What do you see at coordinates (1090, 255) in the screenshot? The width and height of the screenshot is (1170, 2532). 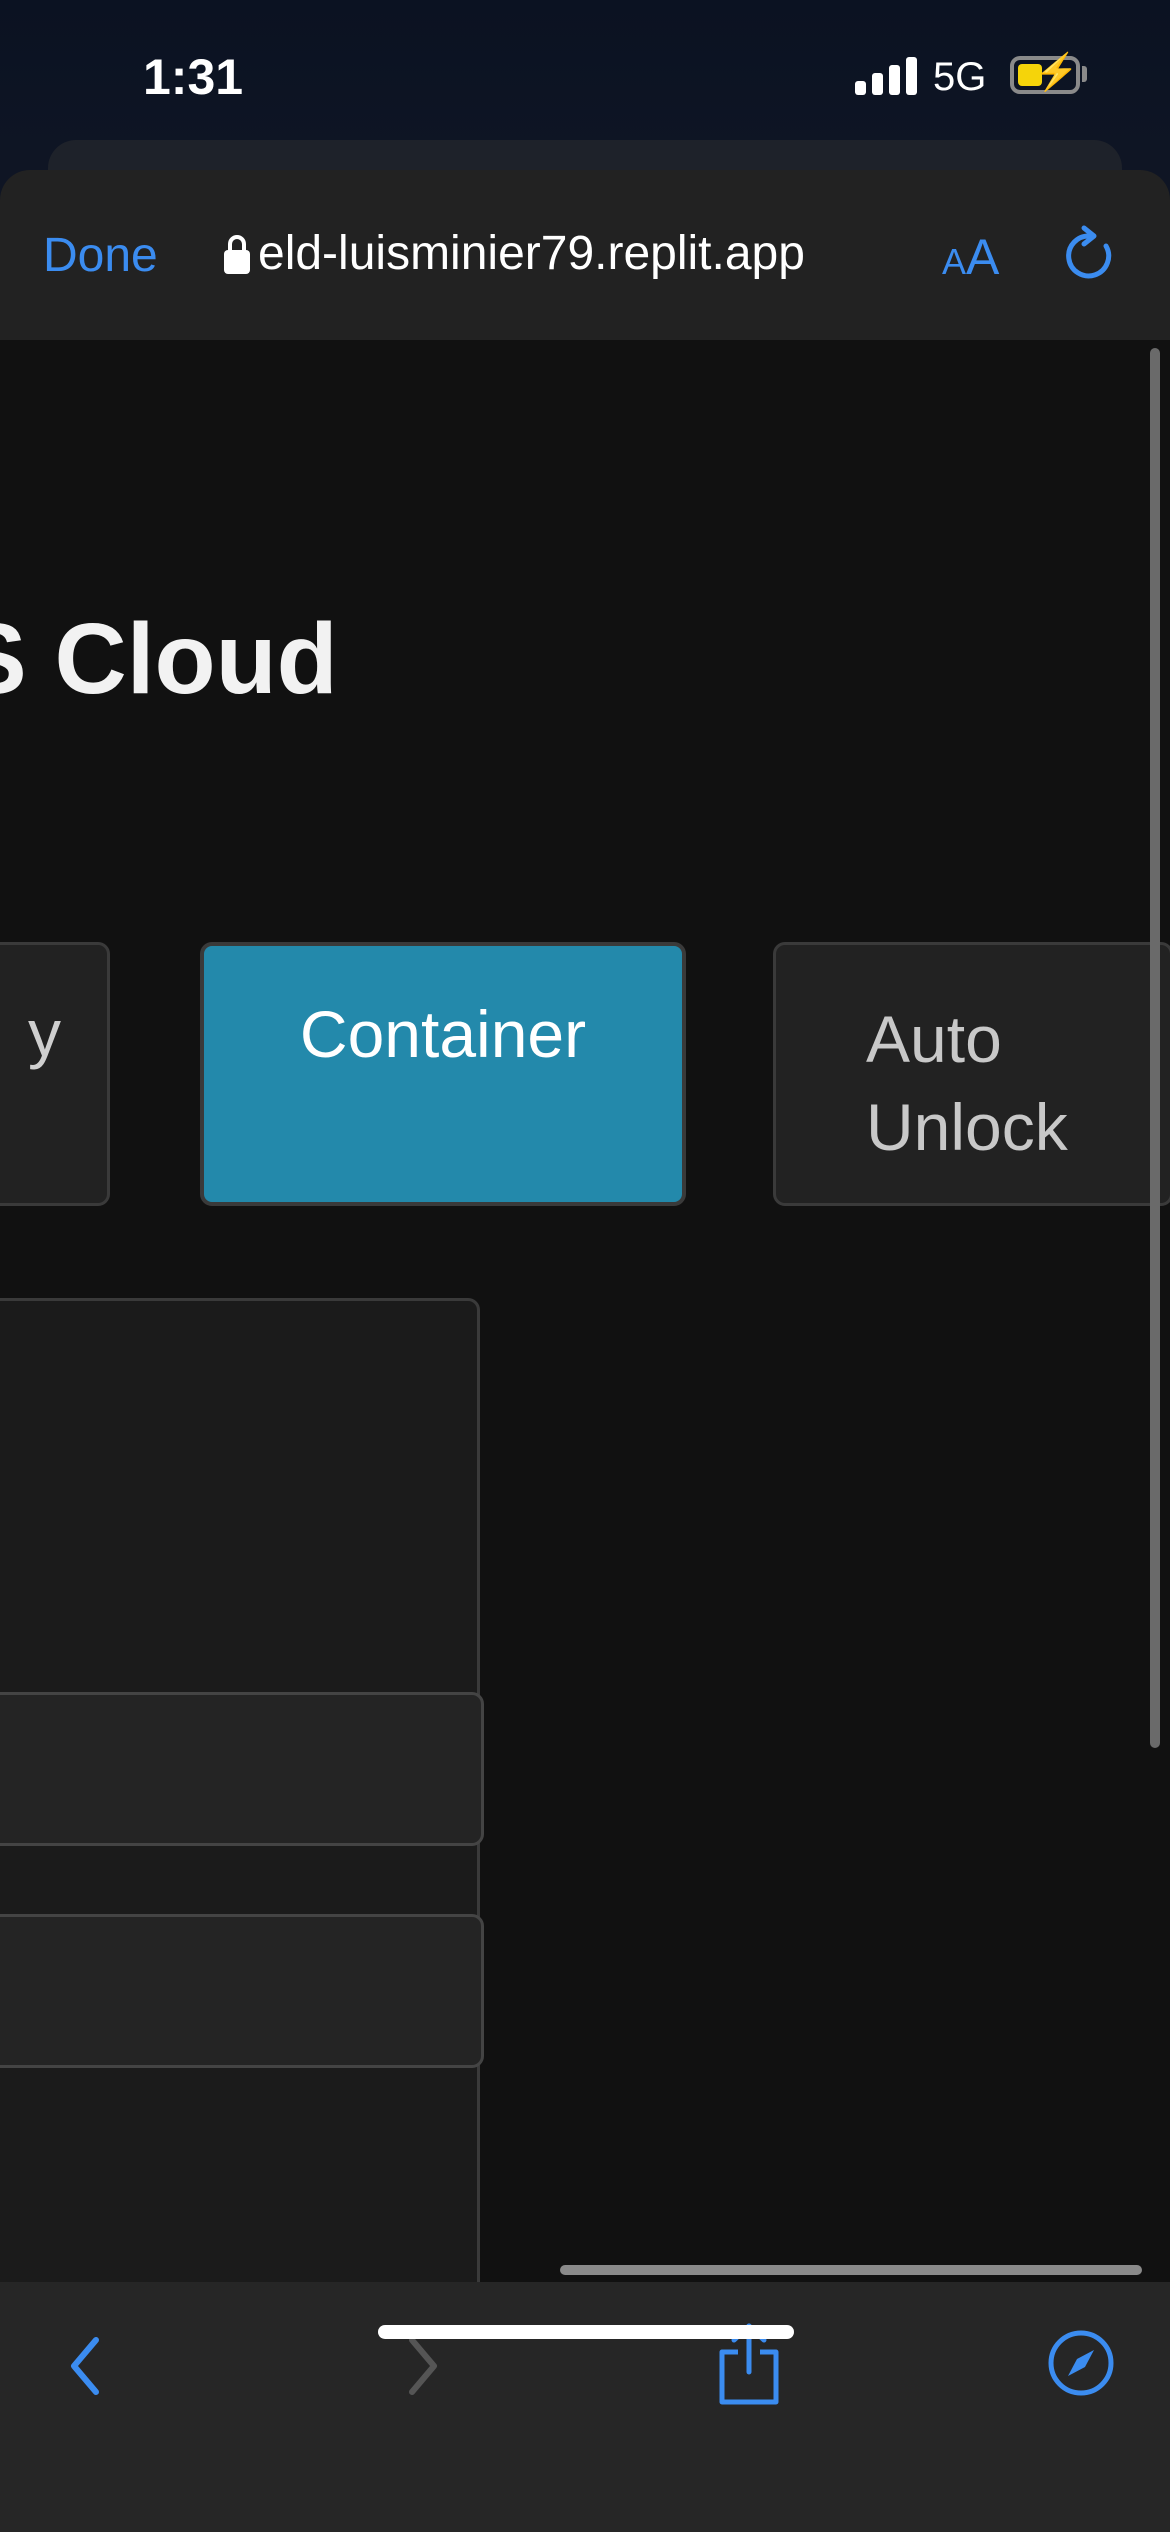 I see `reload-icon` at bounding box center [1090, 255].